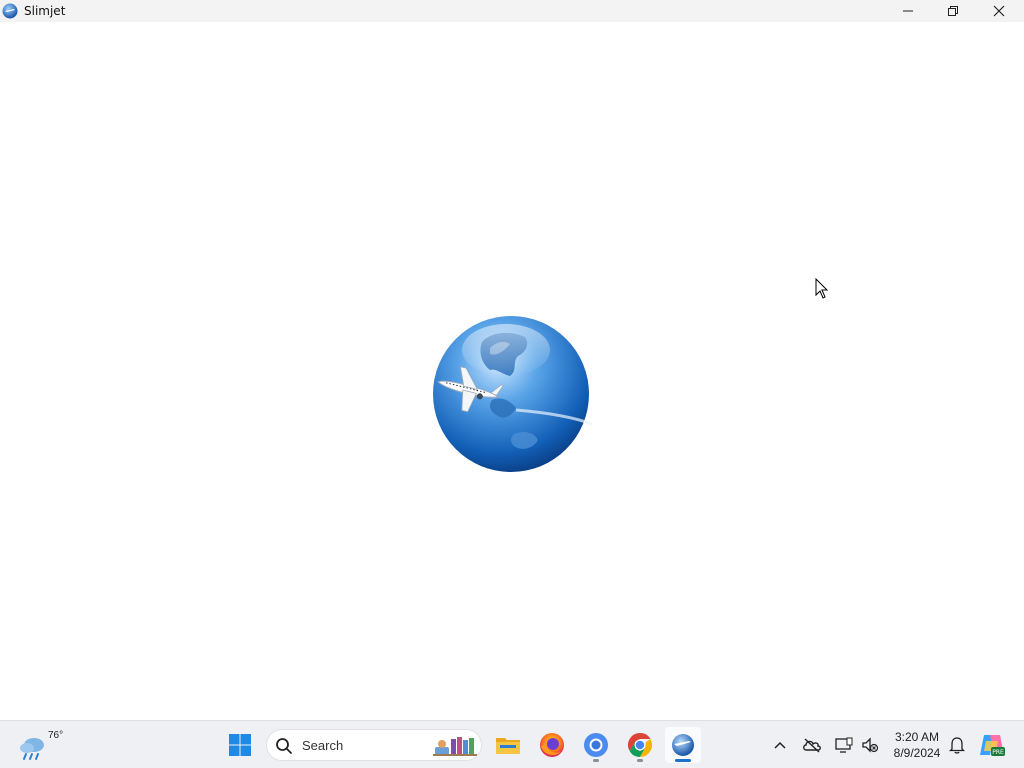 The width and height of the screenshot is (1024, 768). I want to click on speaker-muted-icon, so click(870, 745).